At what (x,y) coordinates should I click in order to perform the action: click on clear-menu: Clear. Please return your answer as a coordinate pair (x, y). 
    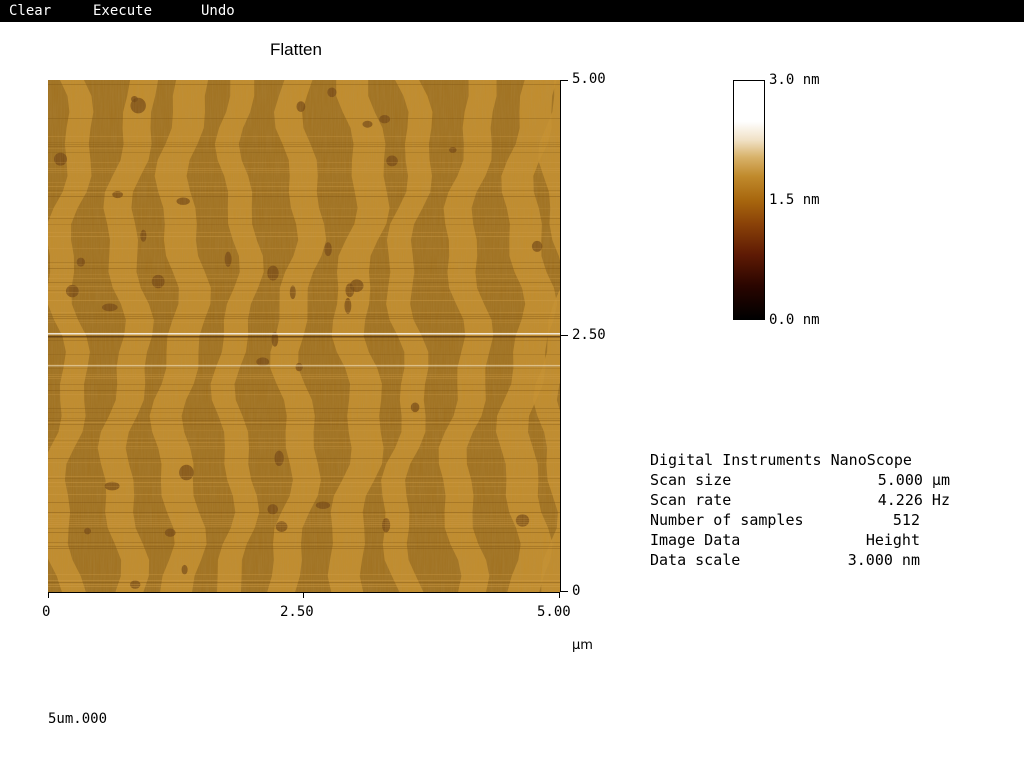
    Looking at the image, I should click on (30, 11).